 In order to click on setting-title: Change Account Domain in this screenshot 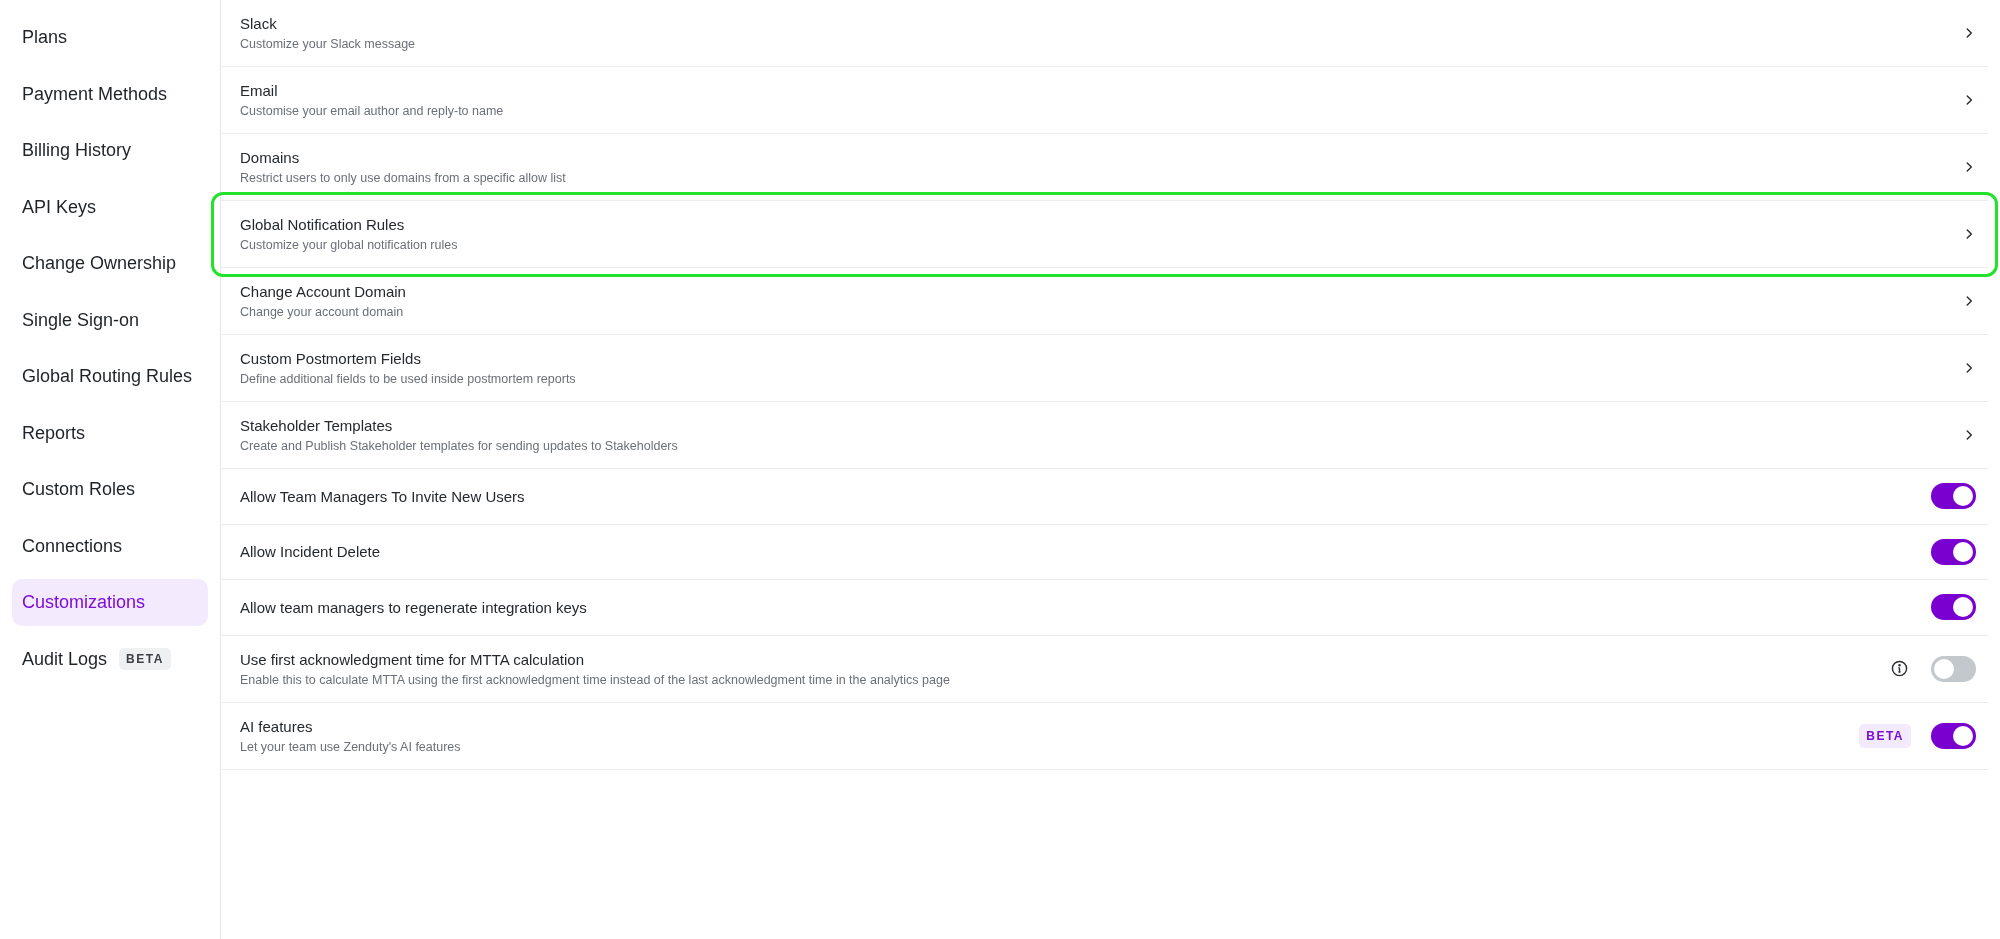, I will do `click(323, 291)`.